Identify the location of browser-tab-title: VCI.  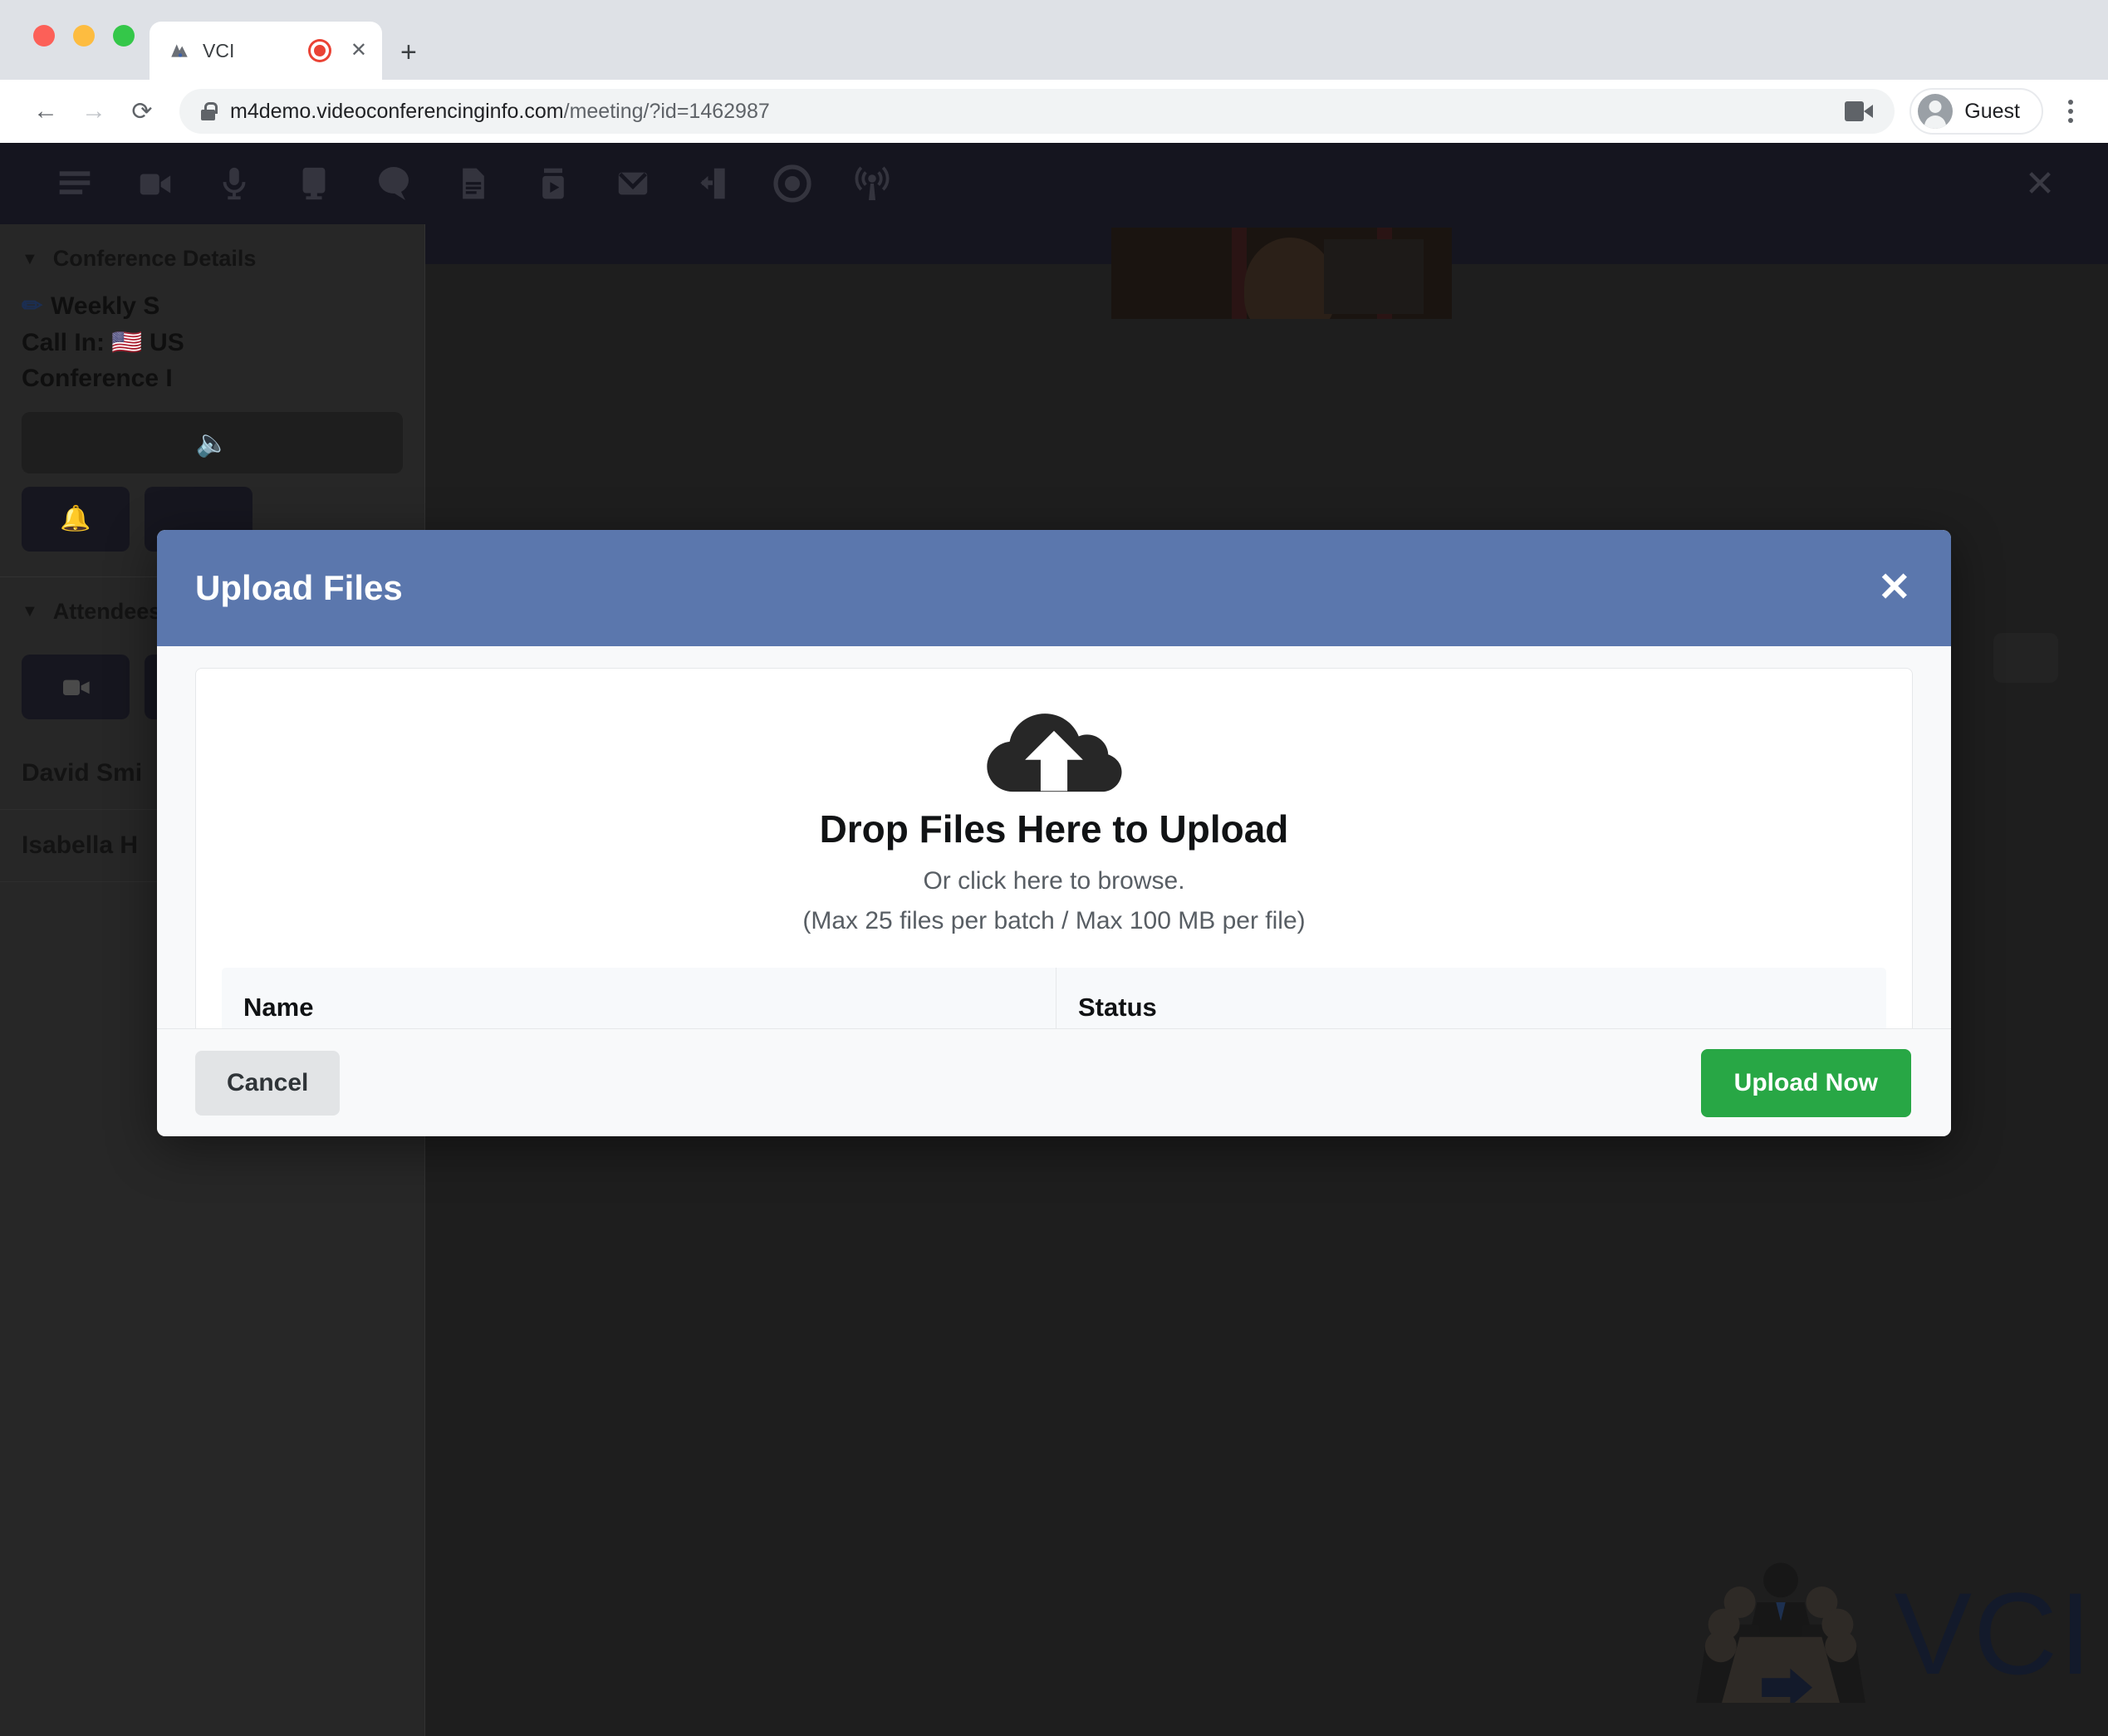
(219, 50).